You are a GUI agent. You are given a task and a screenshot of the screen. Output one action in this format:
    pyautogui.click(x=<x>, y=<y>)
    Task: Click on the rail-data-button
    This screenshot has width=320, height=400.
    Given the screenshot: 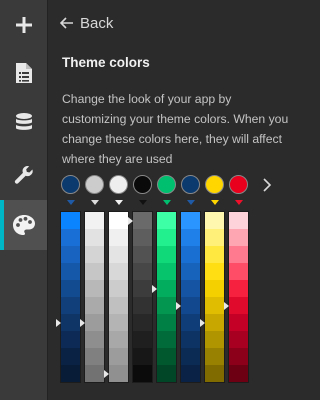 What is the action you would take?
    pyautogui.click(x=23, y=123)
    